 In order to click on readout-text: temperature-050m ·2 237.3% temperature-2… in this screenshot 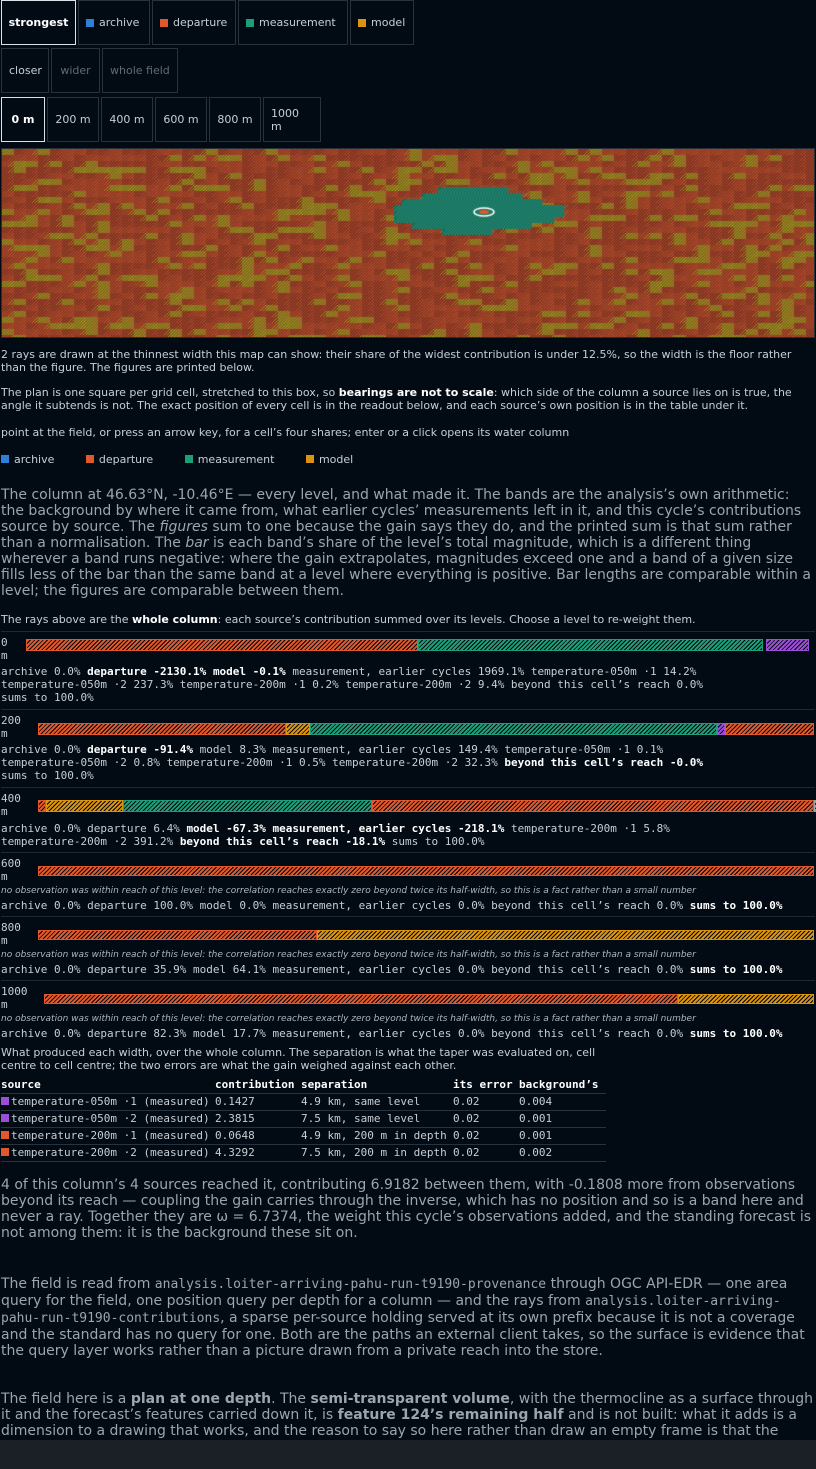, I will do `click(352, 684)`.